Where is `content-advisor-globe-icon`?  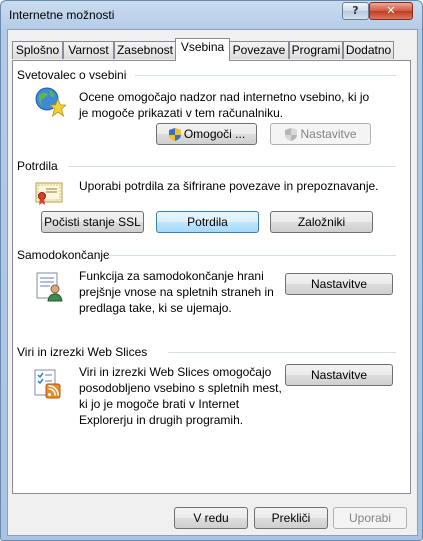 content-advisor-globe-icon is located at coordinates (50, 102).